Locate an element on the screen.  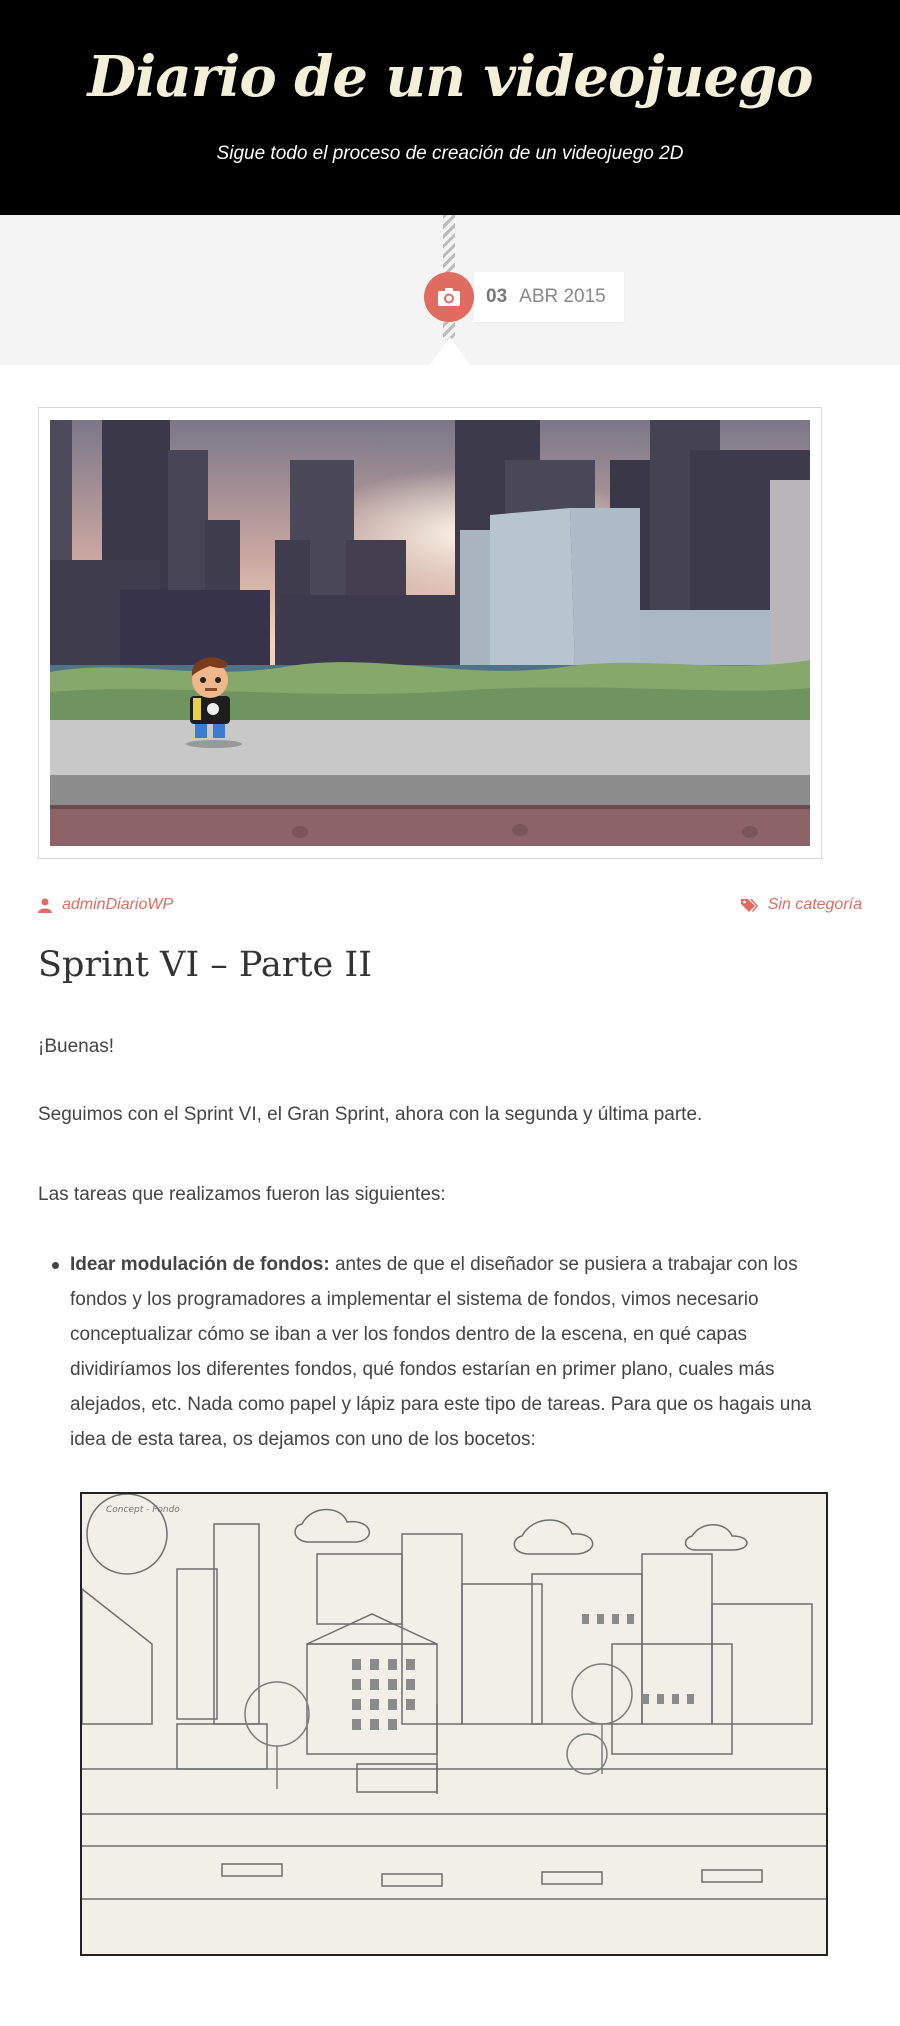
post-date-day: 03 is located at coordinates (497, 296).